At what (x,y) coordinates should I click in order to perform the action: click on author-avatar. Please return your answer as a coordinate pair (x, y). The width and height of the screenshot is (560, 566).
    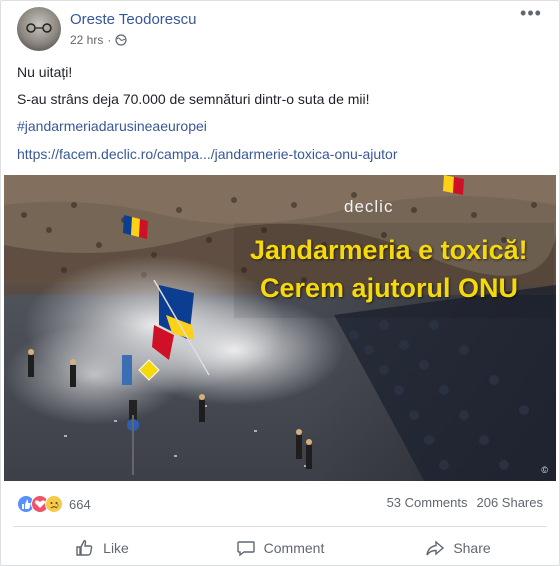
    Looking at the image, I should click on (39, 29).